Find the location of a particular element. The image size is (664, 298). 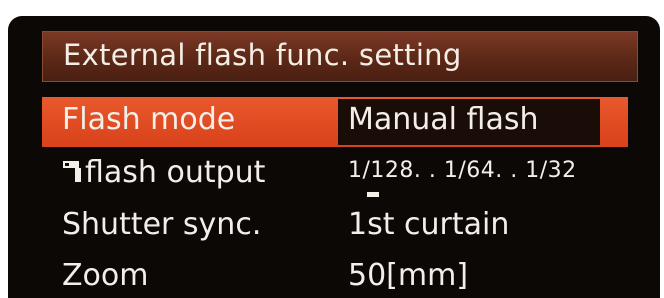

menu-item-label: Zoom is located at coordinates (105, 275).